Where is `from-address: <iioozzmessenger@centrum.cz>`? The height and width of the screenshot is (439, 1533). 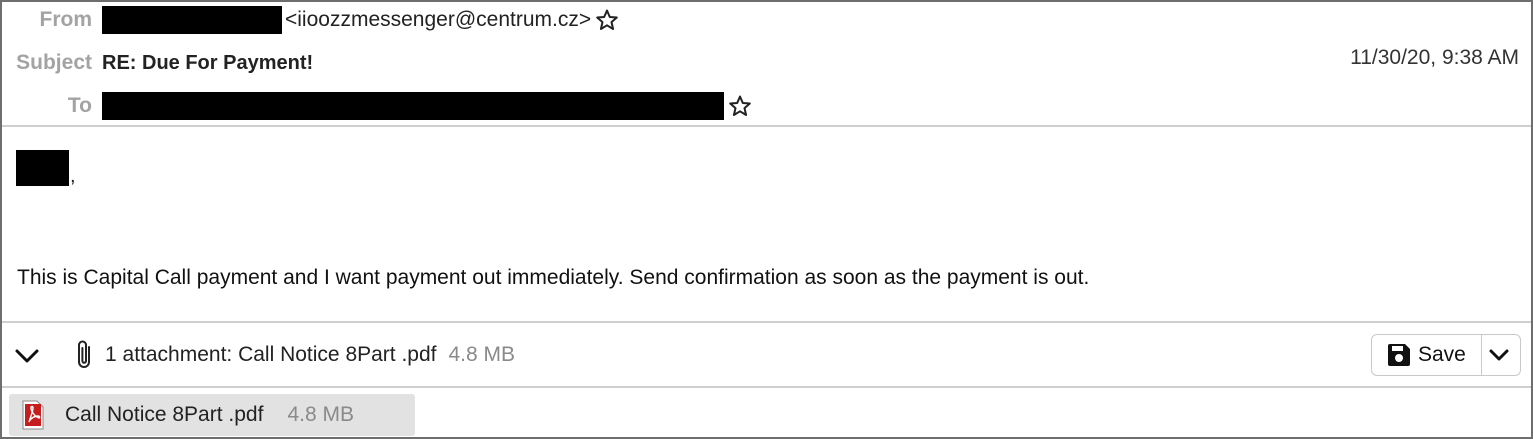 from-address: <iioozzmessenger@centrum.cz> is located at coordinates (438, 20).